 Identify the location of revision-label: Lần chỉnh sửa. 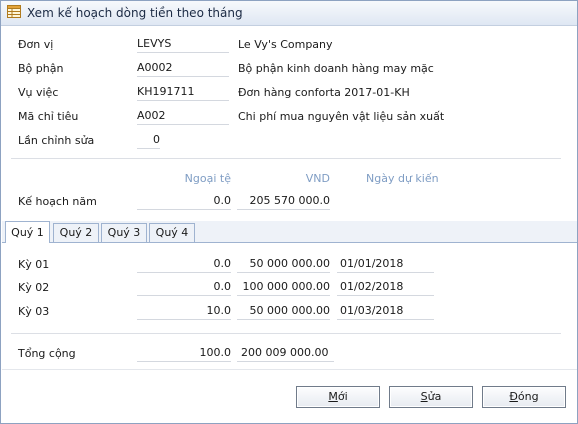
(56, 140).